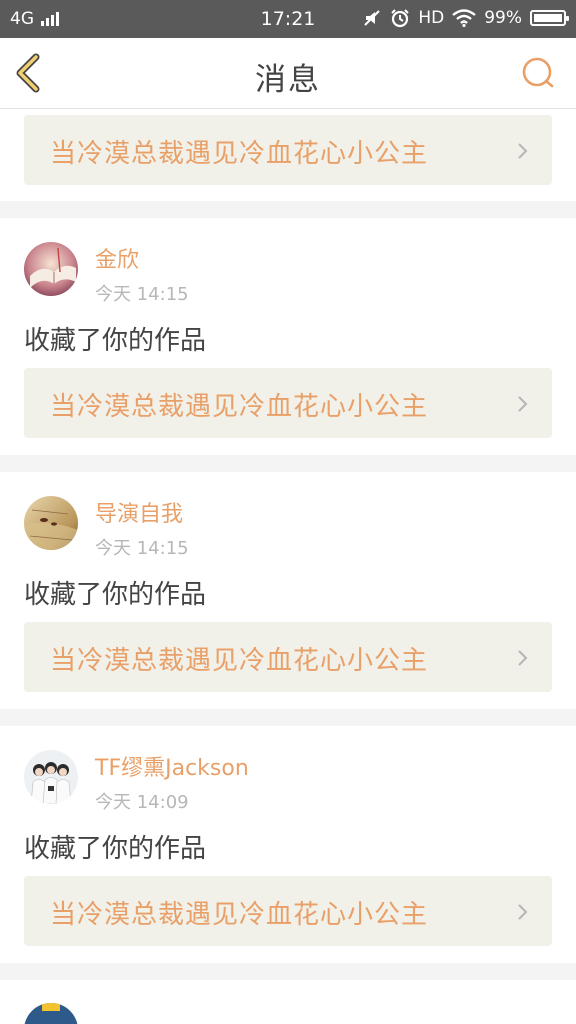 The image size is (576, 1024). I want to click on message-card-partial: 当冷漠总裁遇见冷血花心小公主, so click(288, 155).